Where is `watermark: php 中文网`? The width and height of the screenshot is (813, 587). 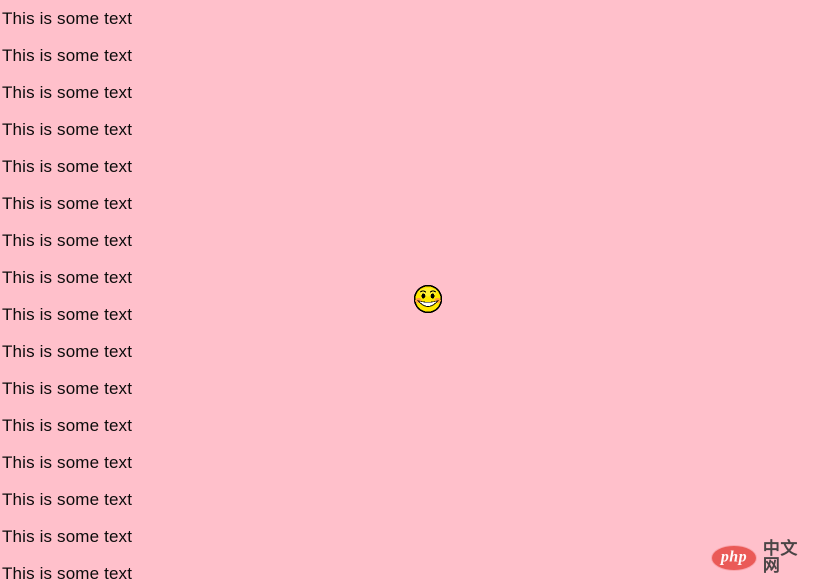 watermark: php 中文网 is located at coordinates (762, 558).